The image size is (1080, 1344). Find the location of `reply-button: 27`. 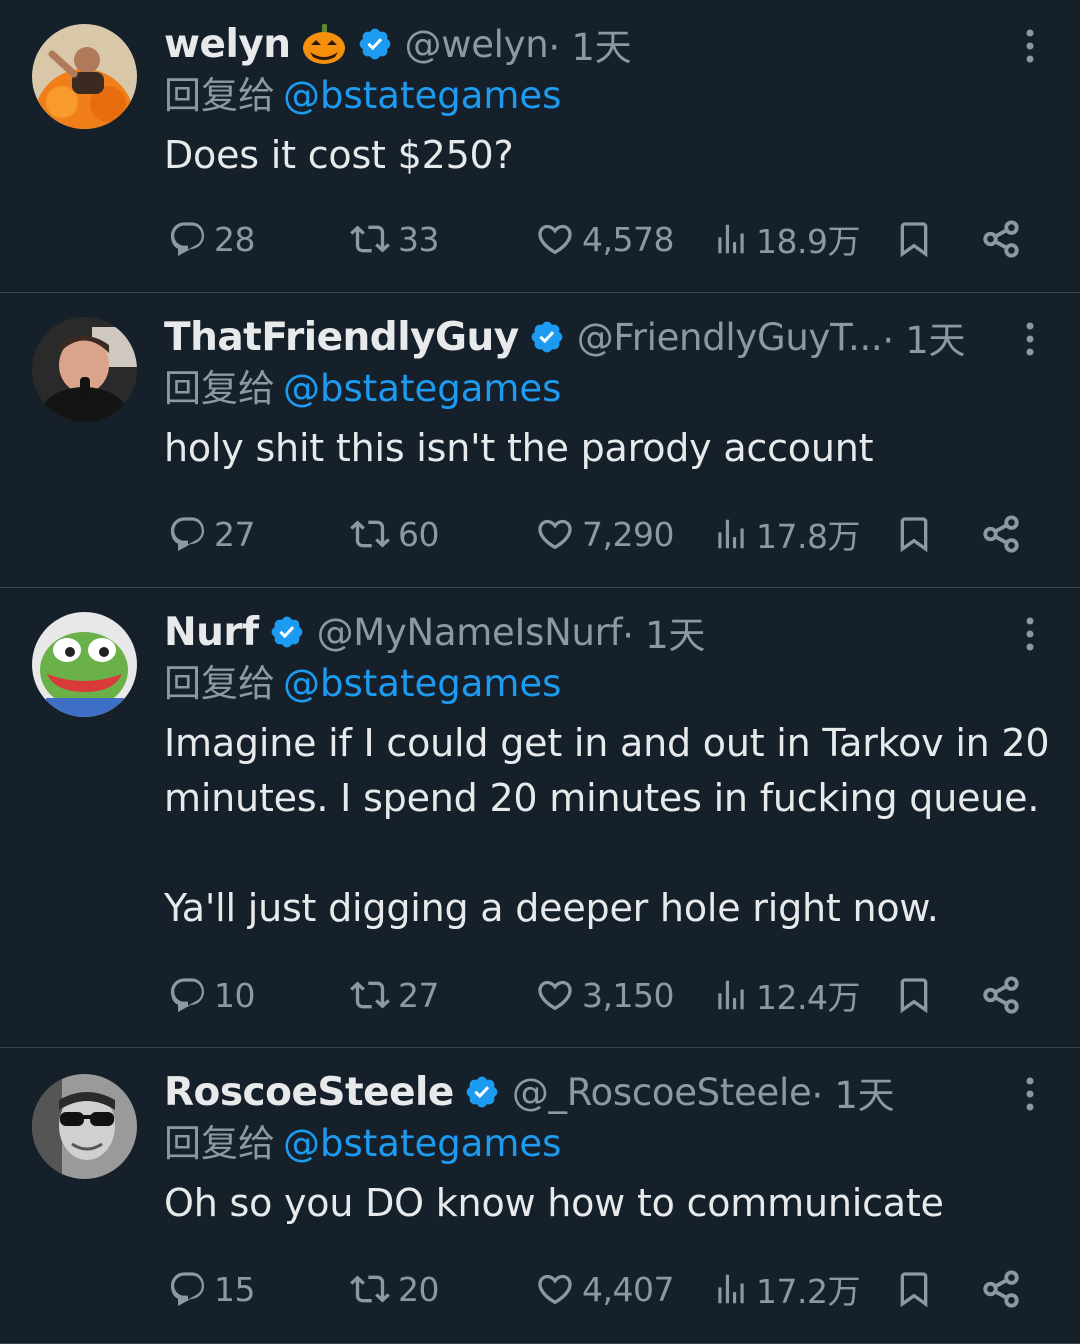

reply-button: 27 is located at coordinates (212, 534).